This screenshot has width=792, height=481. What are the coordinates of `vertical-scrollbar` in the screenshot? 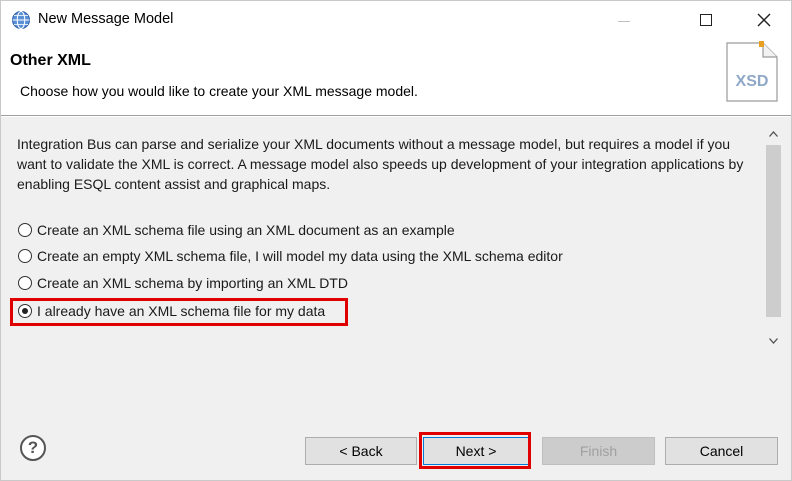 It's located at (773, 240).